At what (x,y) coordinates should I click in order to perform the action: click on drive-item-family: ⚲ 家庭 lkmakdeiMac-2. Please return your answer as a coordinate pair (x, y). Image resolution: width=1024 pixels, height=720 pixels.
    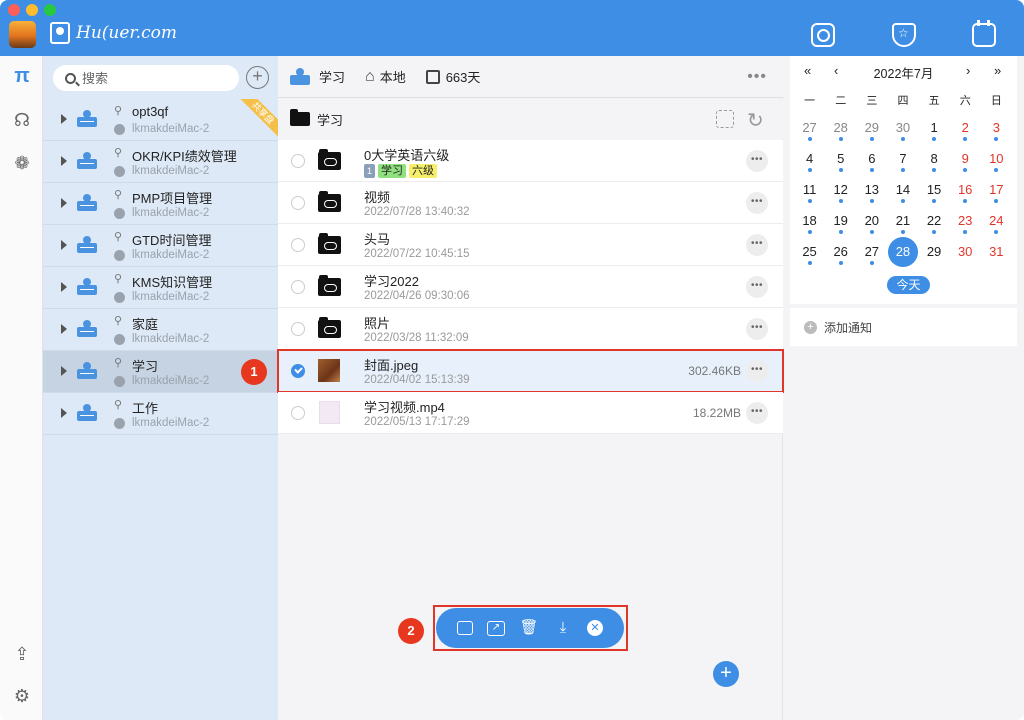
    Looking at the image, I should click on (160, 330).